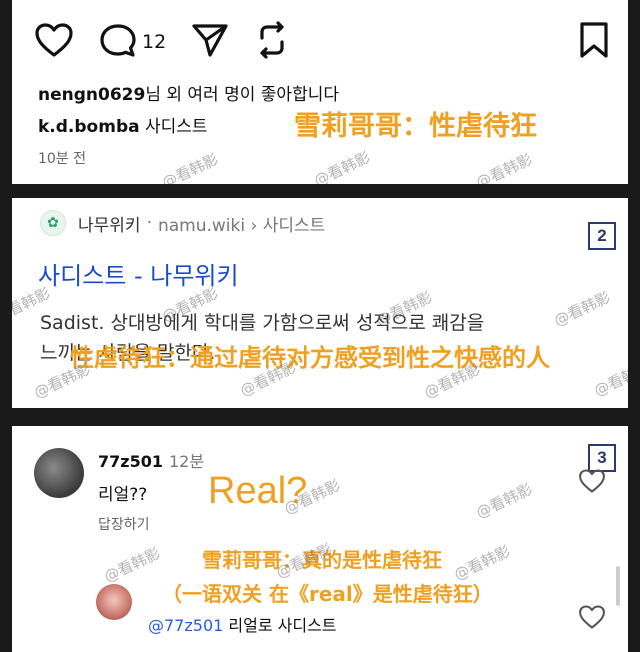 Image resolution: width=640 pixels, height=652 pixels. What do you see at coordinates (262, 323) in the screenshot?
I see `snippet-line: Sadist. 상대방에게 학대를 가함으로써 성적으로 쾌감을` at bounding box center [262, 323].